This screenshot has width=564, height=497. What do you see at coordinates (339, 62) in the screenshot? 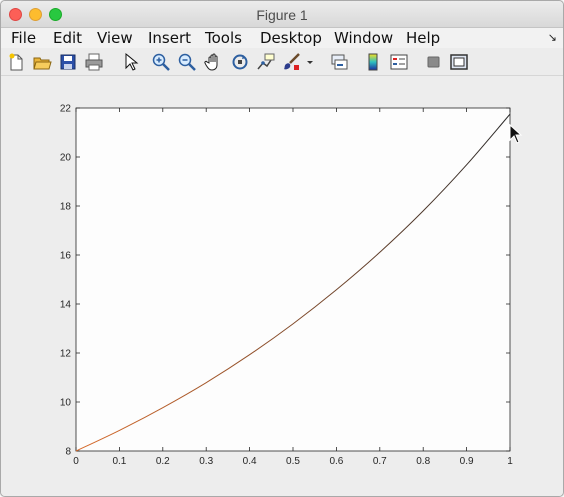
I see `link-plot-icon` at bounding box center [339, 62].